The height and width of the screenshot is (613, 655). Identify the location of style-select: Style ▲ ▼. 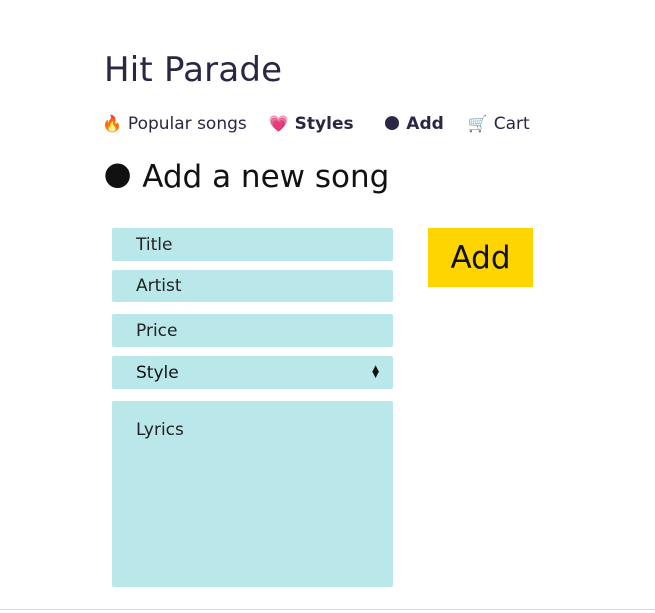
(252, 372).